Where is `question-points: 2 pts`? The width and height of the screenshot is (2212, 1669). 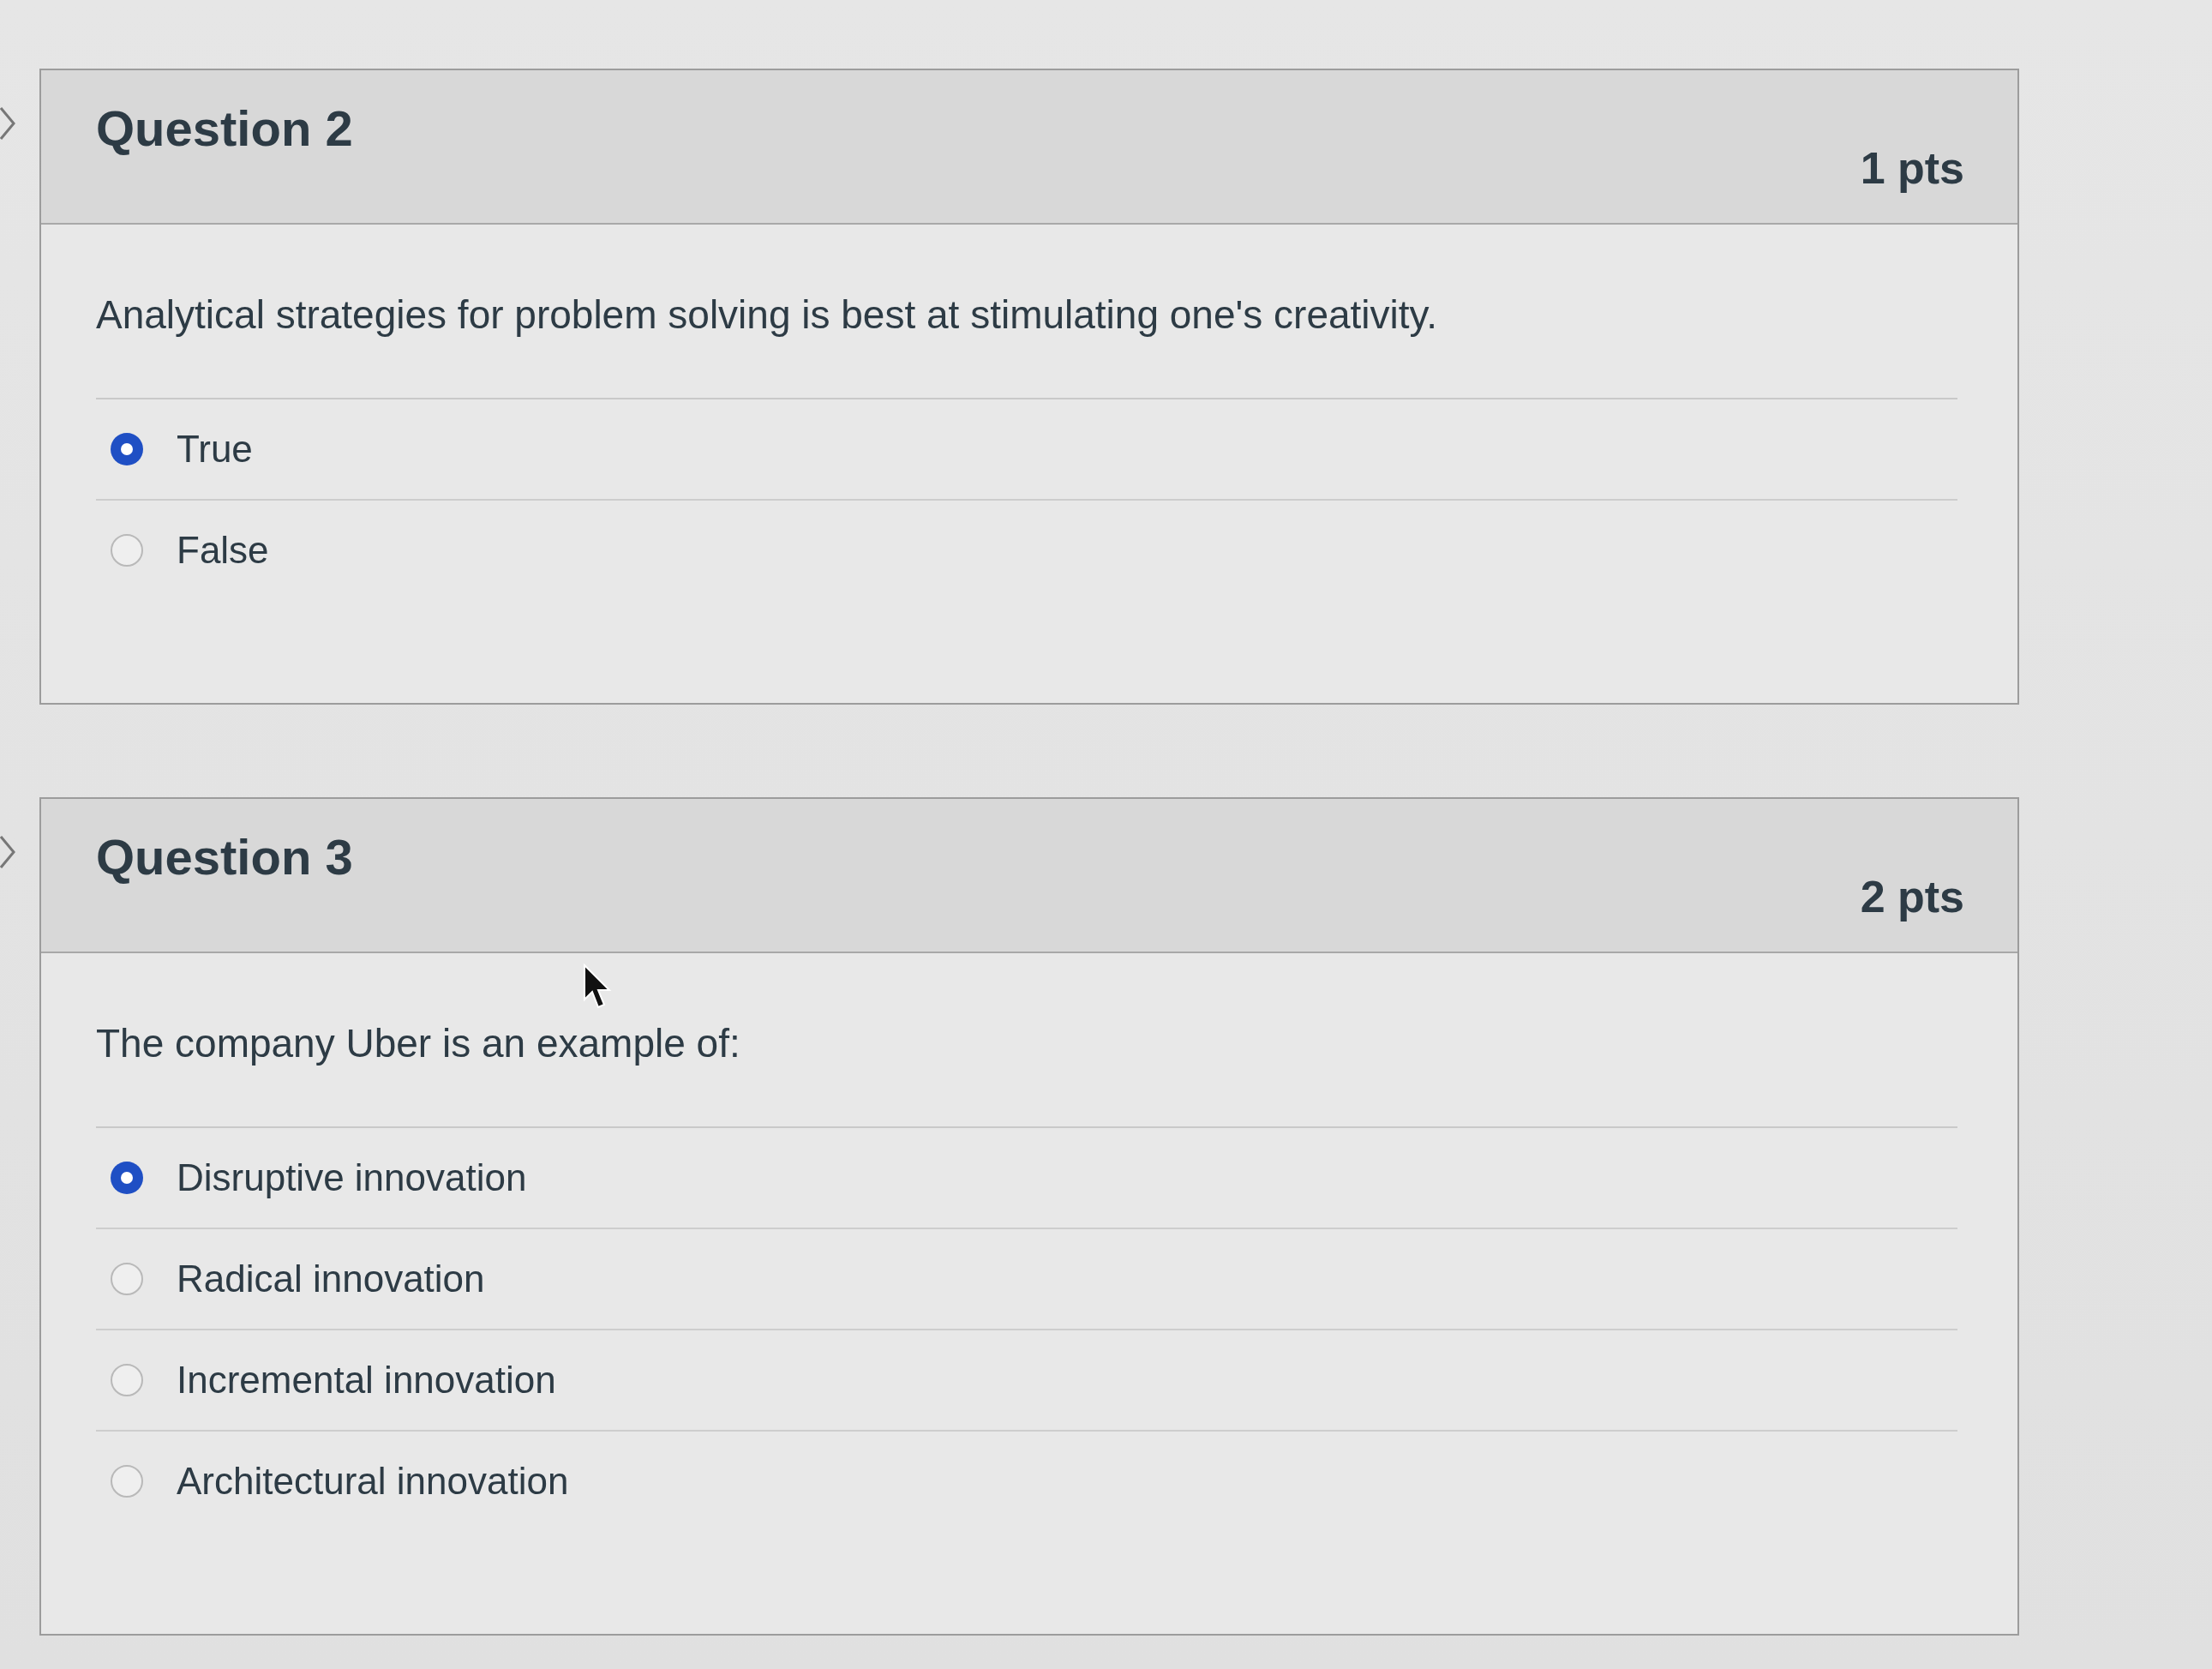
question-points: 2 pts is located at coordinates (1912, 897).